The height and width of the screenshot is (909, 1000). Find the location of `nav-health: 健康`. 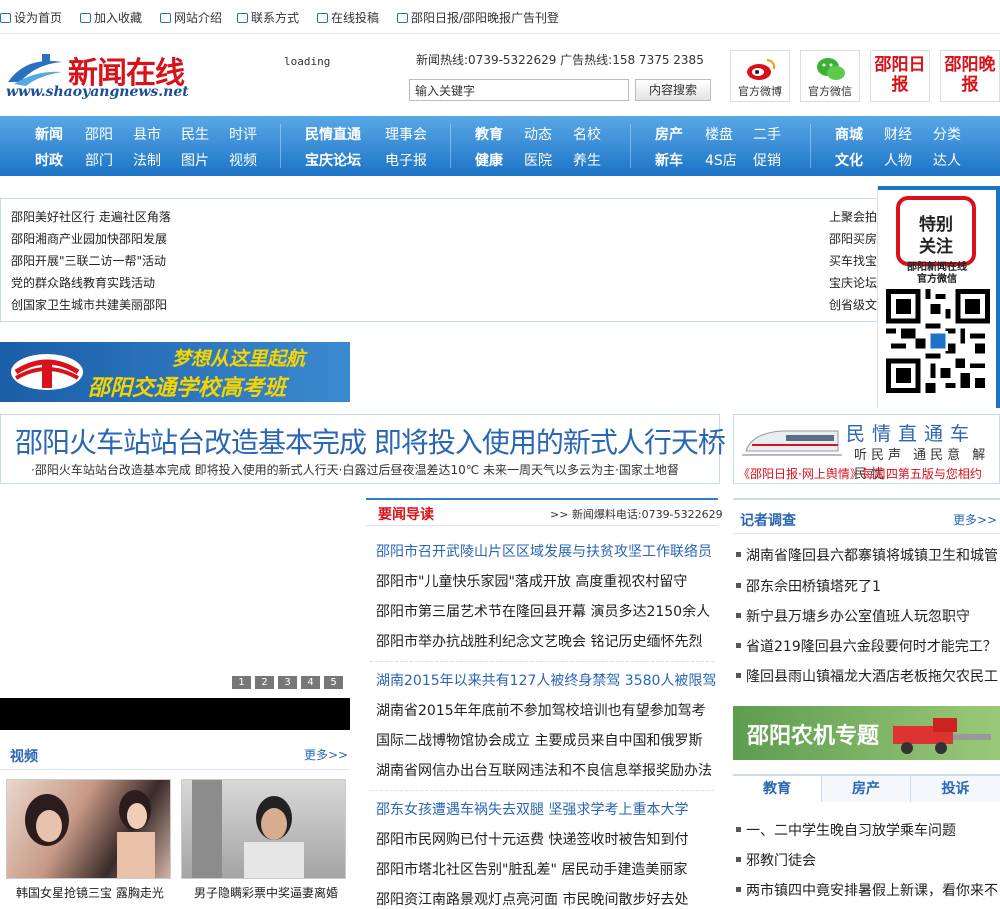

nav-health: 健康 is located at coordinates (489, 160).